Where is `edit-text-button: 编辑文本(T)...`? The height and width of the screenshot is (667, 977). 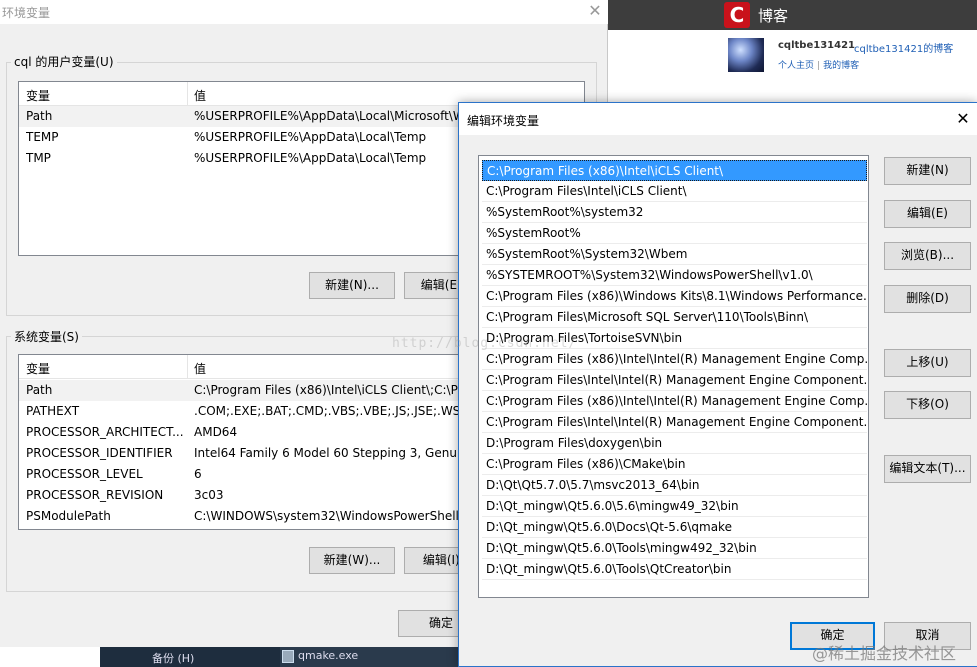 edit-text-button: 编辑文本(T)... is located at coordinates (927, 469).